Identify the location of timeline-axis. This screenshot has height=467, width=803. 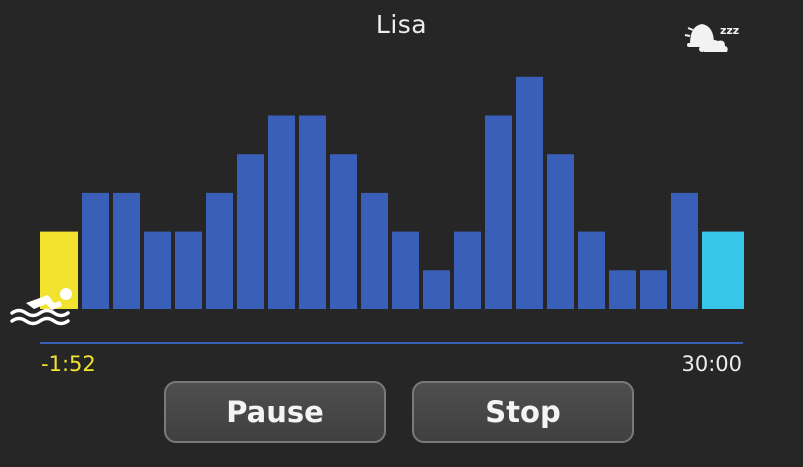
(391, 343).